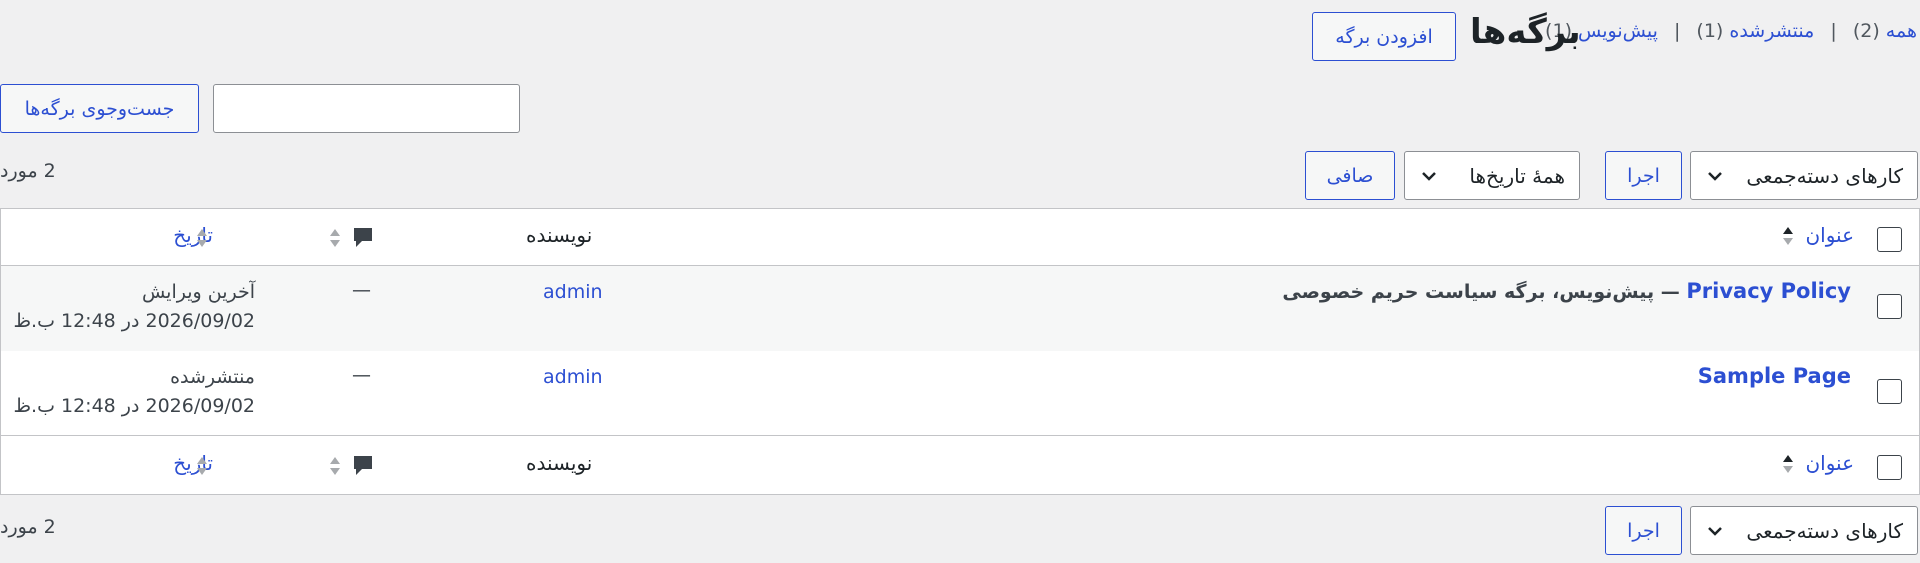 The image size is (1920, 563). I want to click on search-pages-button: جست‌وجوی برگه‌ها, so click(99, 108).